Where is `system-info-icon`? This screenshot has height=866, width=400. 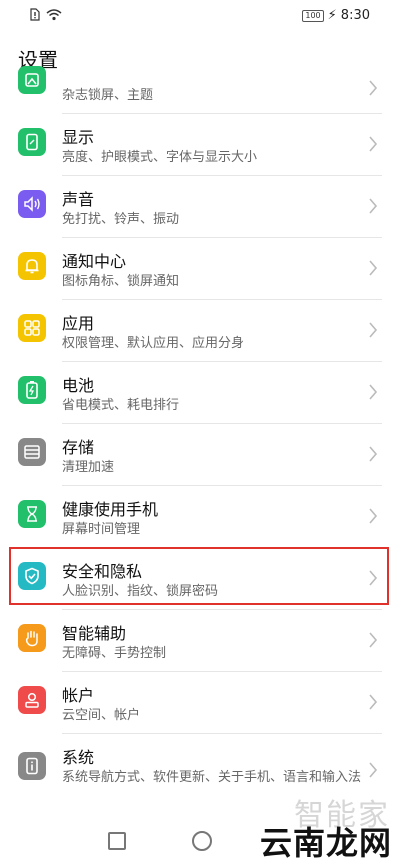 system-info-icon is located at coordinates (32, 766).